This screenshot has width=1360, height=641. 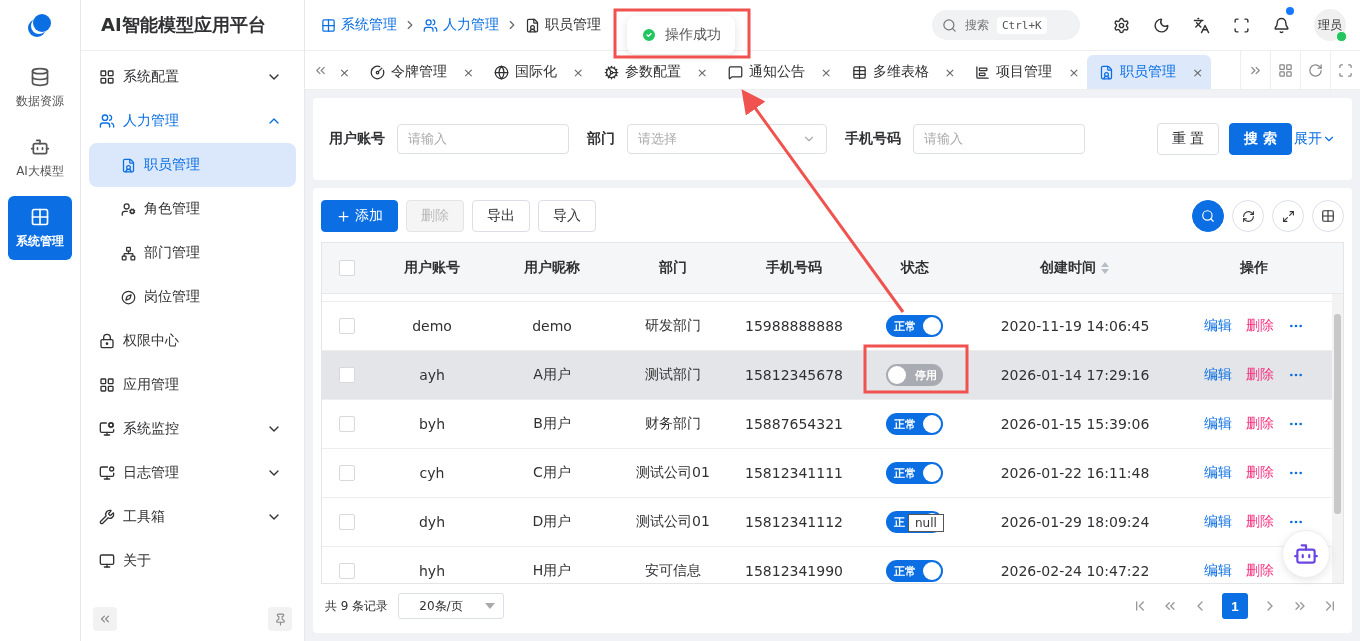 What do you see at coordinates (1330, 25) in the screenshot?
I see `user-avatar: 理员` at bounding box center [1330, 25].